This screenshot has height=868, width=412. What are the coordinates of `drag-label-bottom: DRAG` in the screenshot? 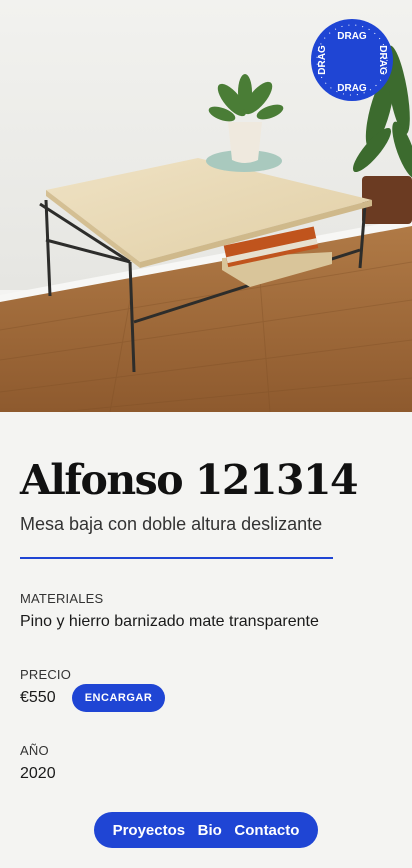 It's located at (352, 88).